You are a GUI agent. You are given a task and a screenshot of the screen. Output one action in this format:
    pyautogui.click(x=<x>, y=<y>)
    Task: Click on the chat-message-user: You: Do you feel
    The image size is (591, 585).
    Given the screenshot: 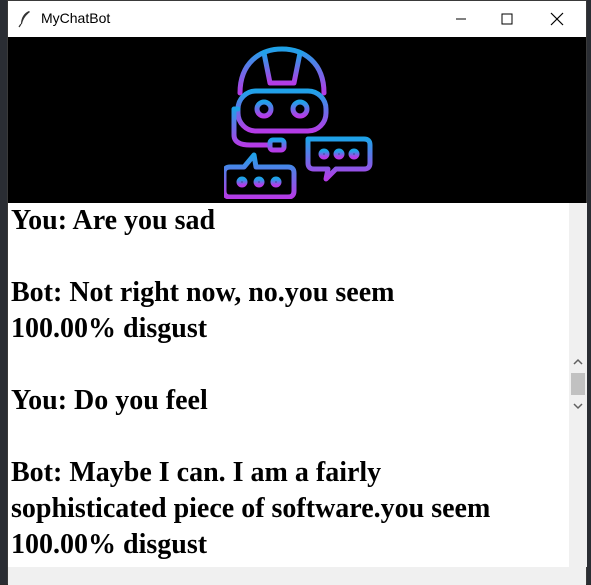 What is the action you would take?
    pyautogui.click(x=109, y=400)
    